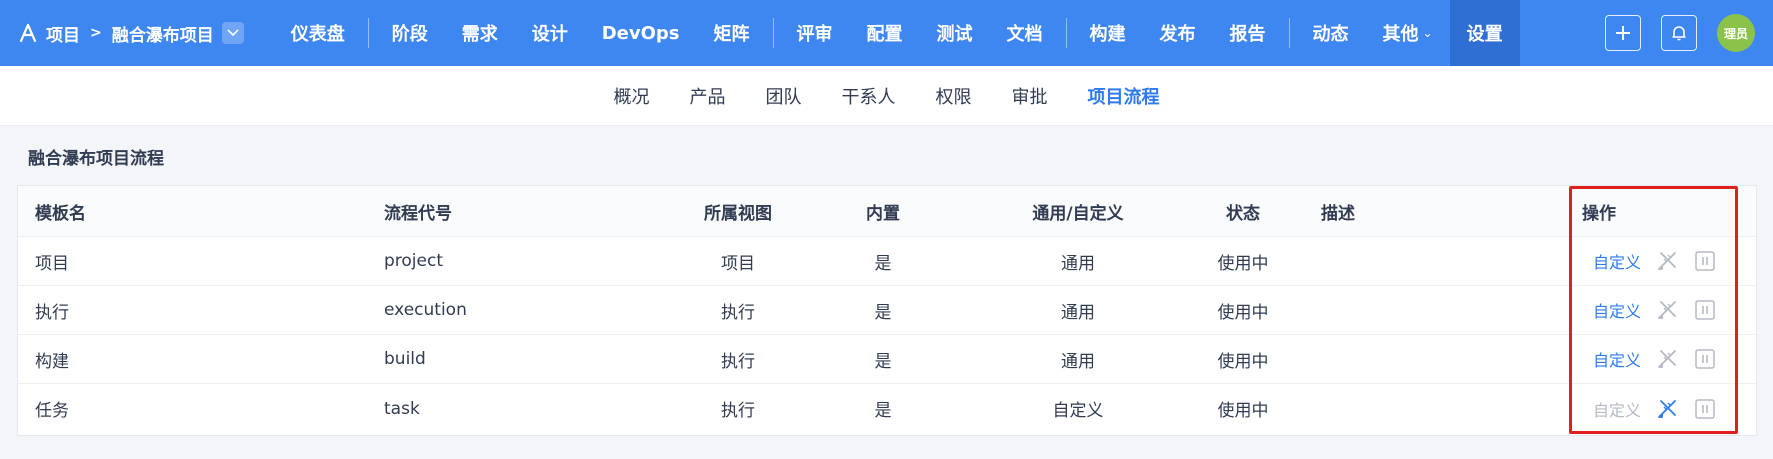  I want to click on create-button, so click(1623, 33).